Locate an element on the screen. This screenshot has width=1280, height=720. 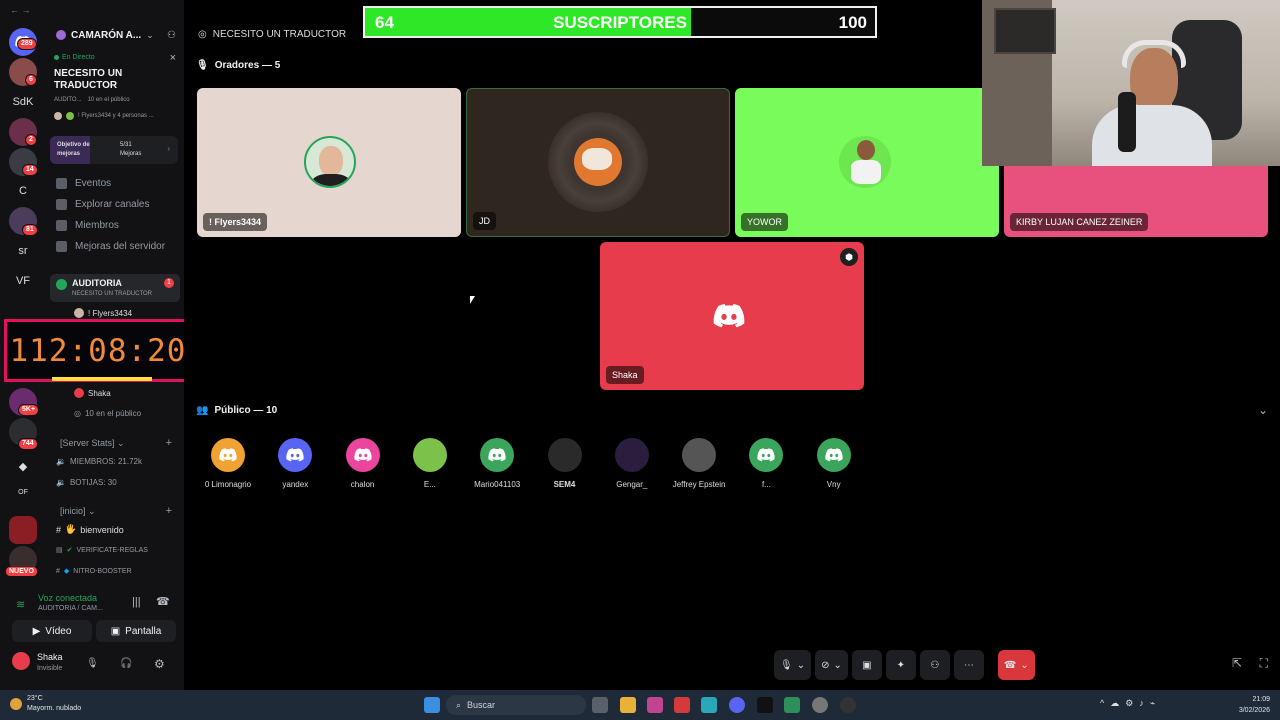
nav-members: Miembros is located at coordinates (87, 225).